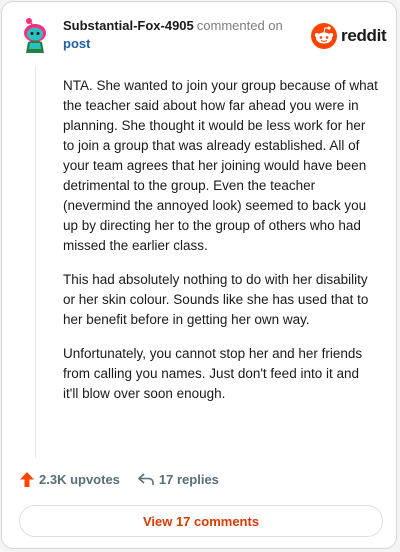 The image size is (400, 552). I want to click on reddit-wordmark: reddit, so click(364, 35).